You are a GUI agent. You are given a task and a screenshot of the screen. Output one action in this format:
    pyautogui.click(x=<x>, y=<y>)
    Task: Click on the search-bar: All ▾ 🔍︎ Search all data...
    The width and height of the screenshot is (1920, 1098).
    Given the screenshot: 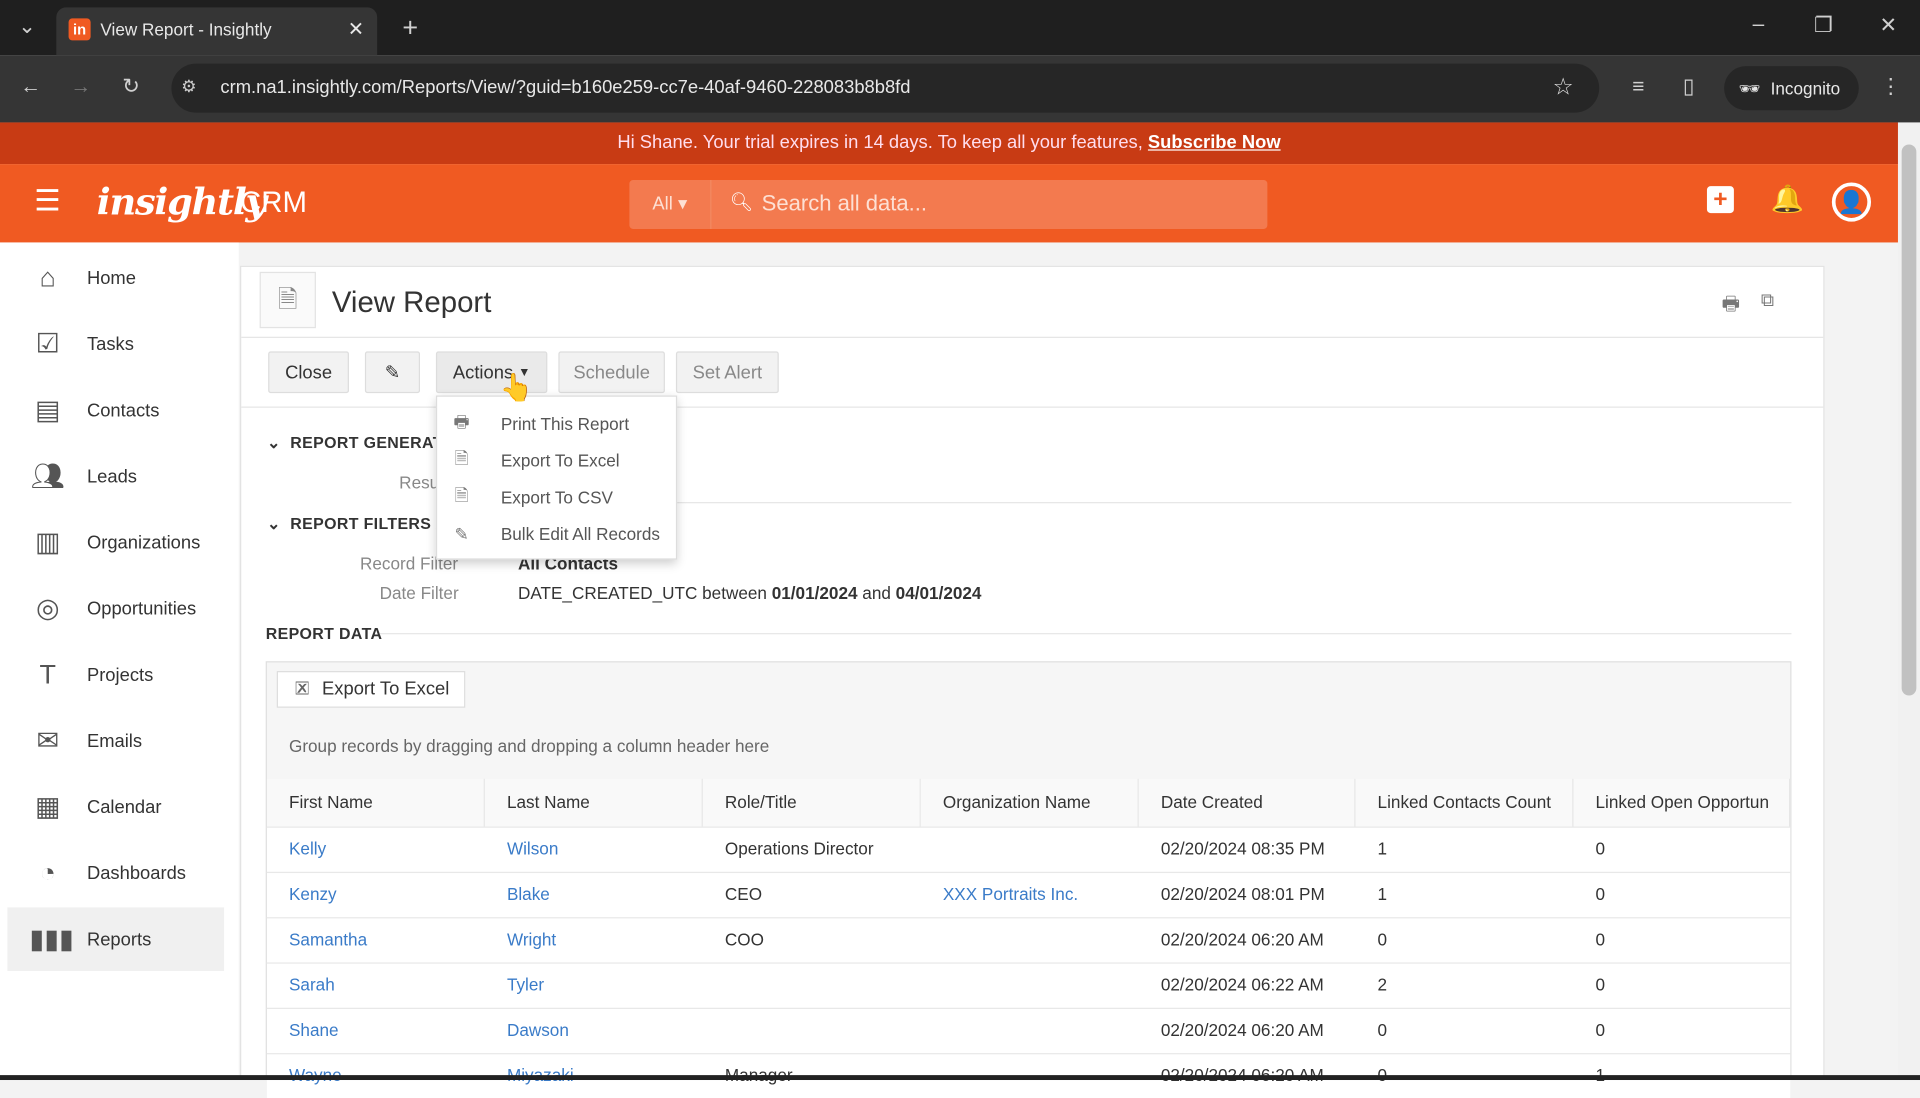 What is the action you would take?
    pyautogui.click(x=948, y=204)
    